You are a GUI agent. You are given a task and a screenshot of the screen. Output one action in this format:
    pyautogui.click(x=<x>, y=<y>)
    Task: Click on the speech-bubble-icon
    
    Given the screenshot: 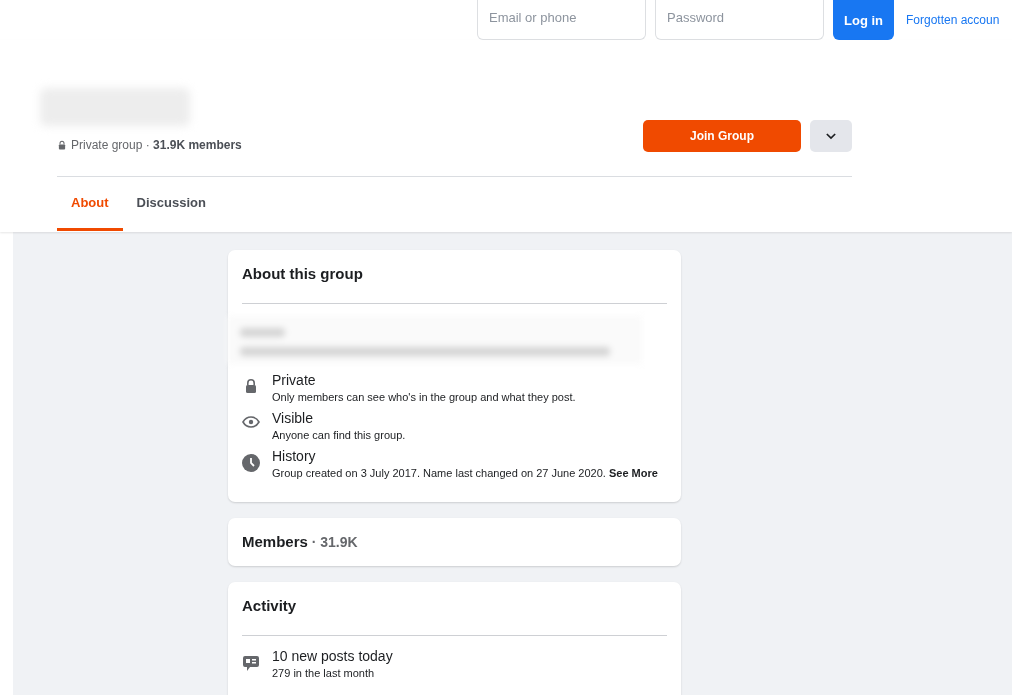 What is the action you would take?
    pyautogui.click(x=251, y=663)
    